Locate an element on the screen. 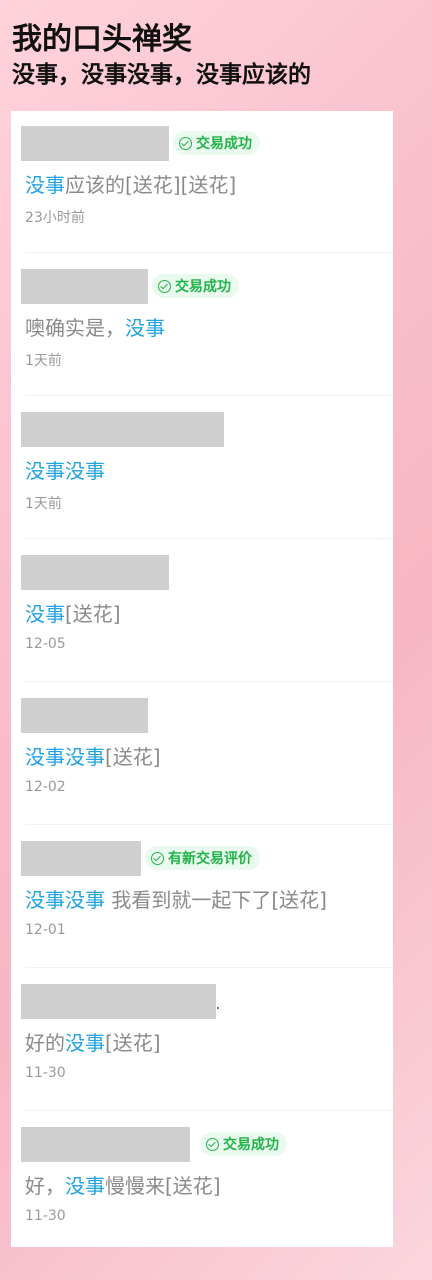  list-item: 没事没事 1天前 is located at coordinates (202, 468).